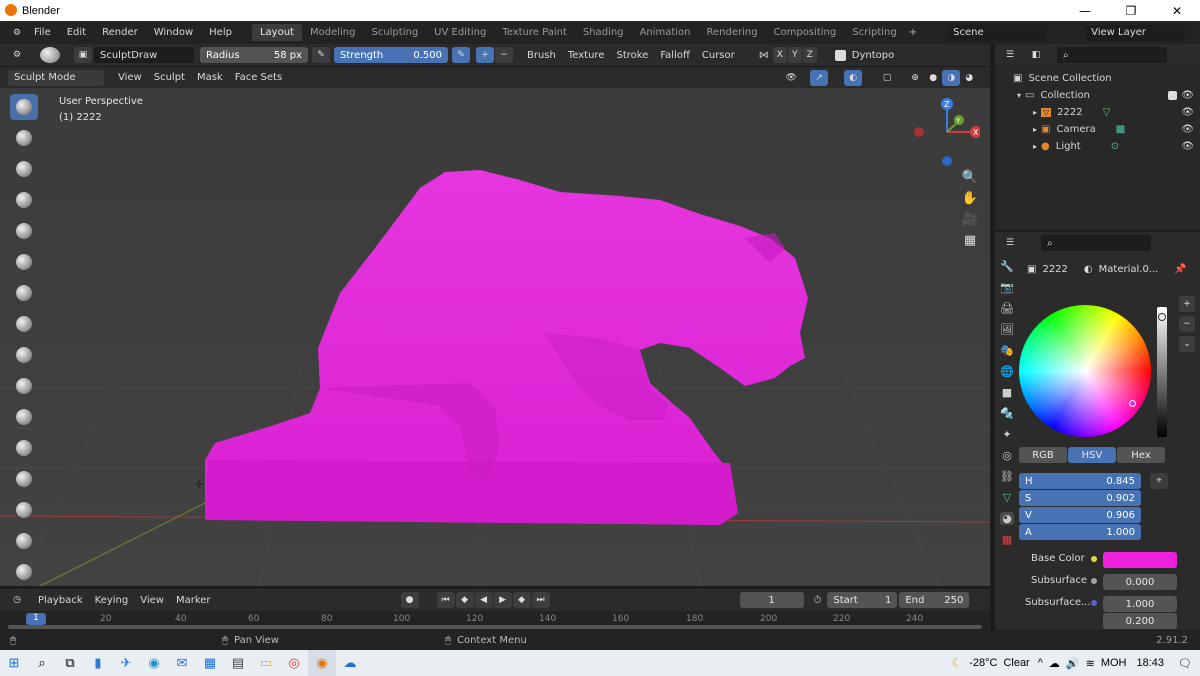 The width and height of the screenshot is (1200, 676). I want to click on mode-selector: Sculpt Mode, so click(56, 77).